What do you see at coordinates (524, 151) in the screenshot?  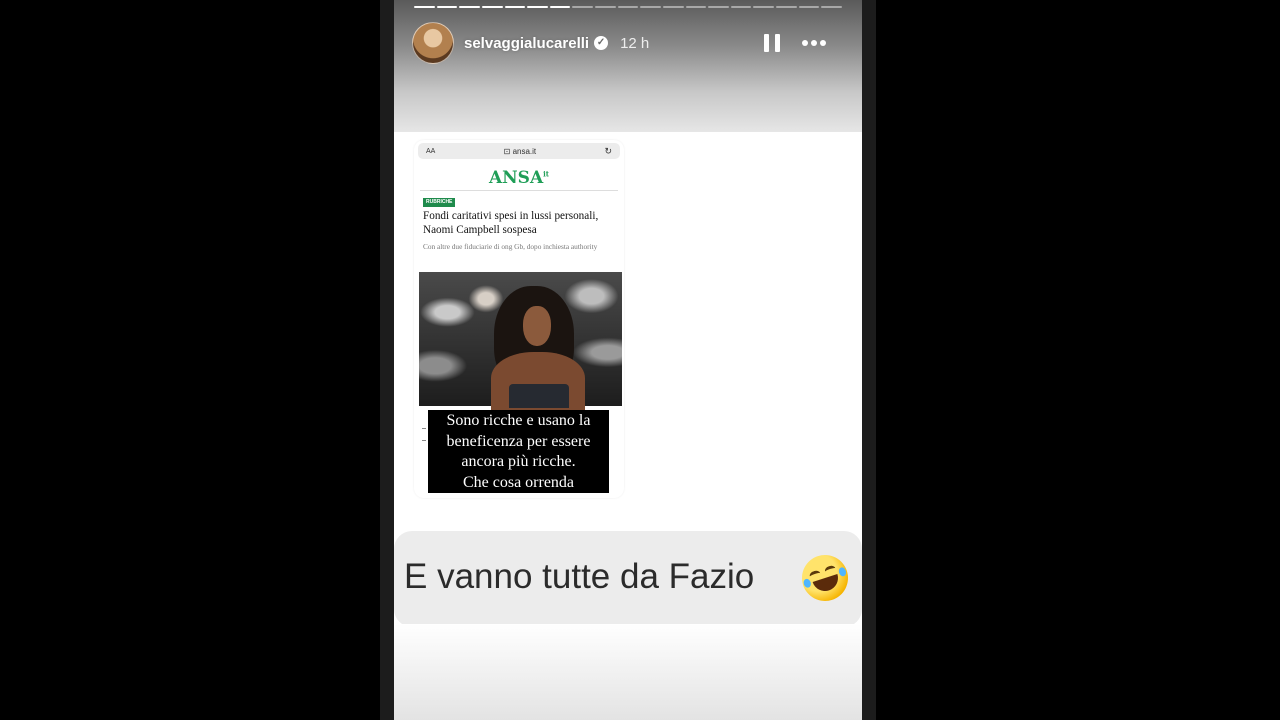 I see `browser-url-text: ansa.it` at bounding box center [524, 151].